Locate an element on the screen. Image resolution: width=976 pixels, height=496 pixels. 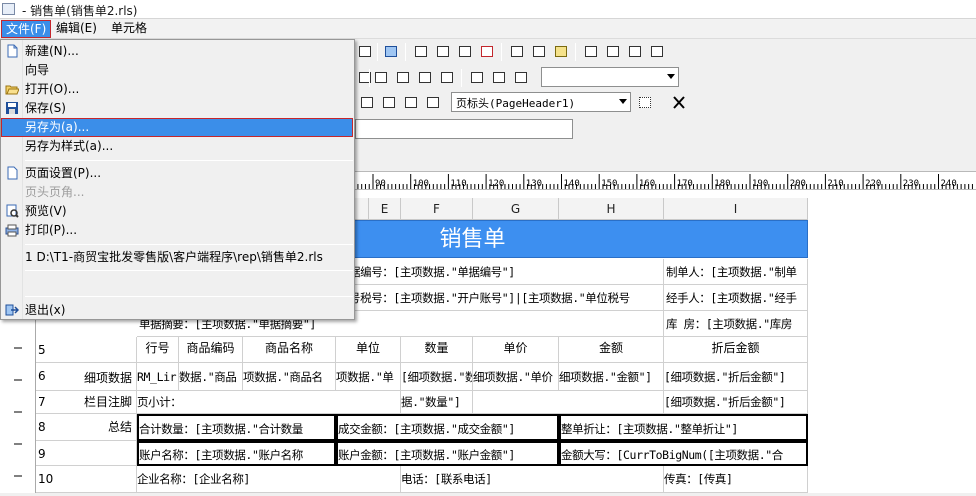
column-left-icon is located at coordinates (465, 51).